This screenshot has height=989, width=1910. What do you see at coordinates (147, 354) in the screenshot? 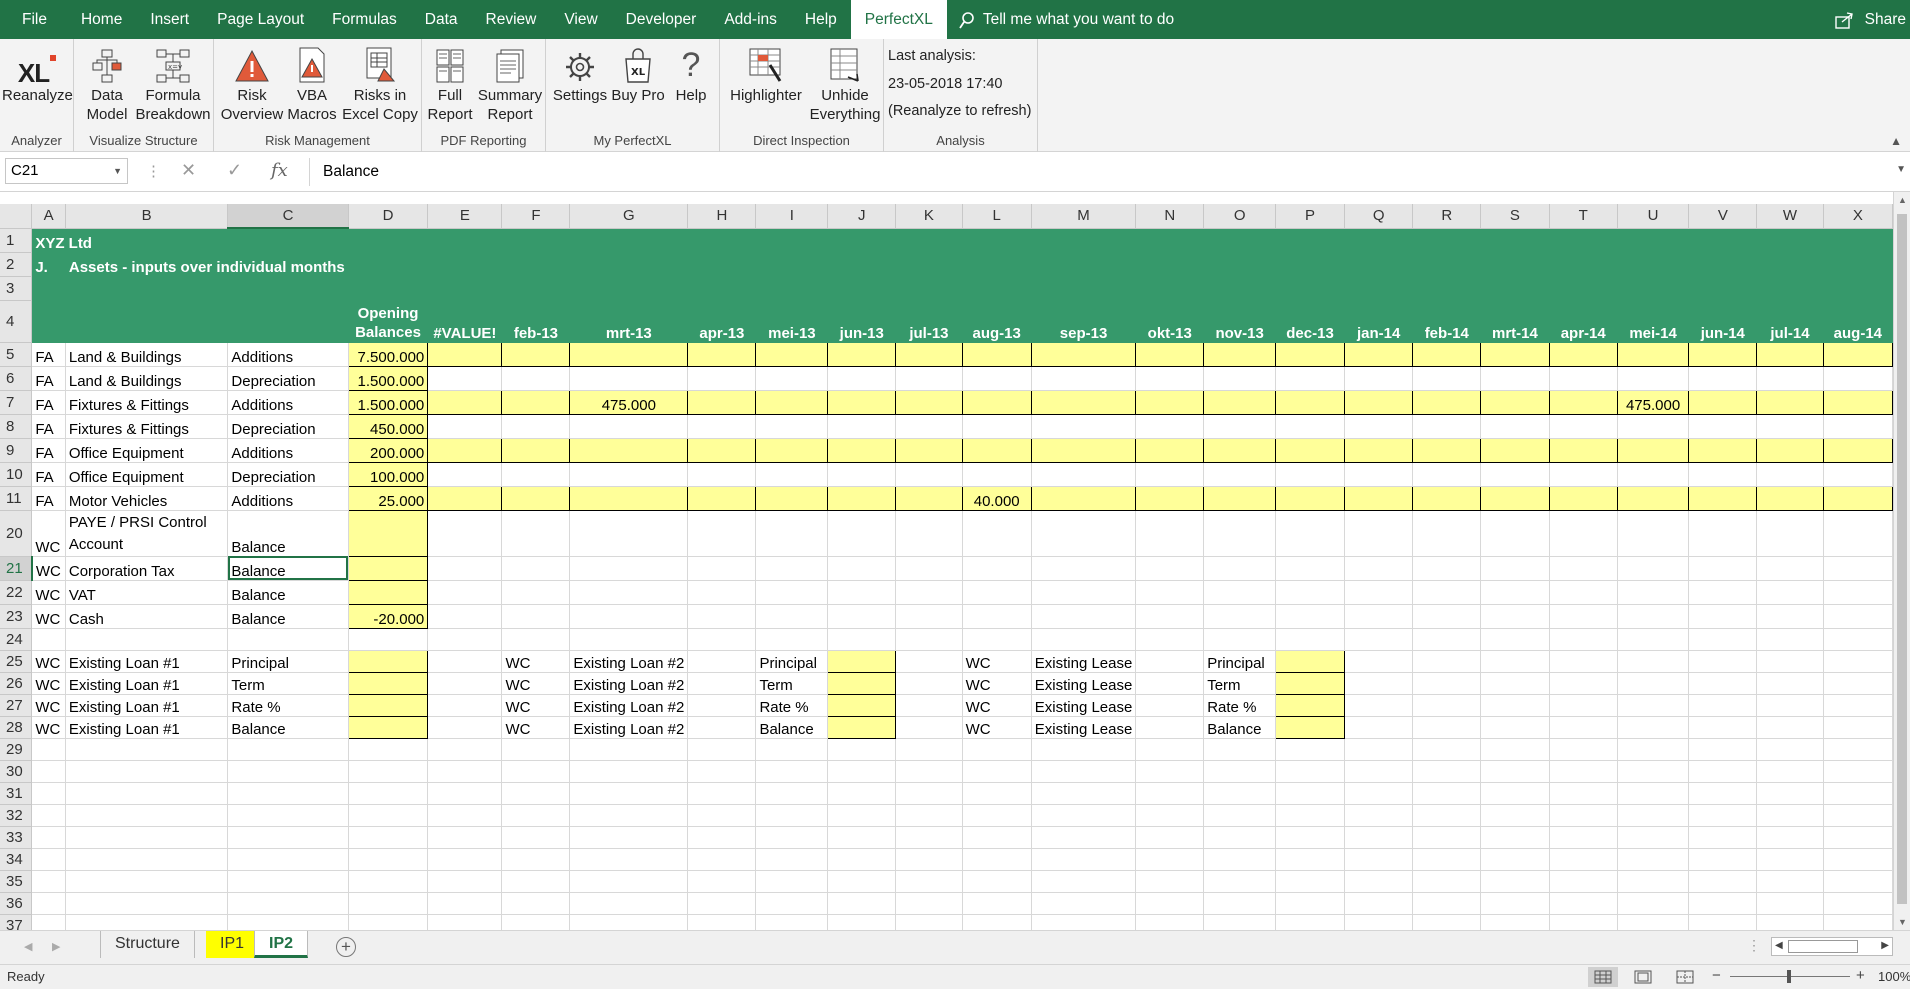
I see `asset-name-cell: Land & Buildings` at bounding box center [147, 354].